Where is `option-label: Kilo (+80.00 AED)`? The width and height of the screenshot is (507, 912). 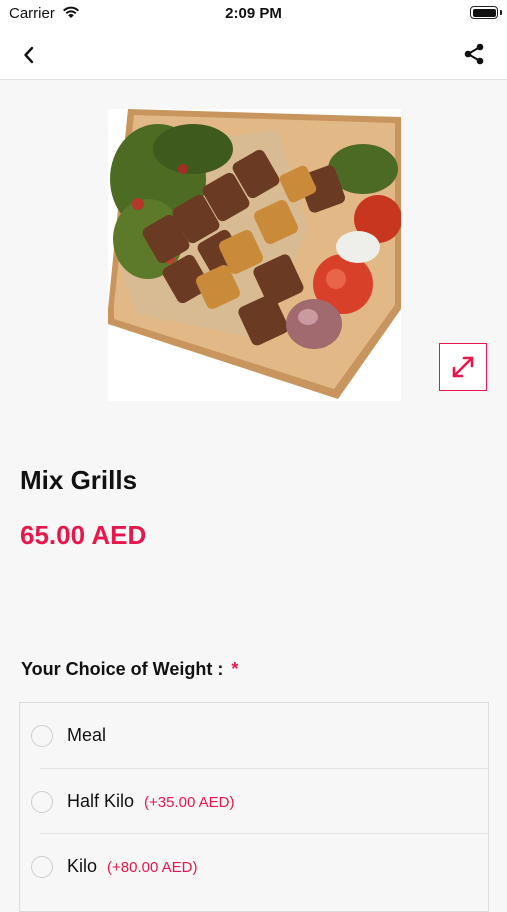
option-label: Kilo (+80.00 AED) is located at coordinates (132, 866).